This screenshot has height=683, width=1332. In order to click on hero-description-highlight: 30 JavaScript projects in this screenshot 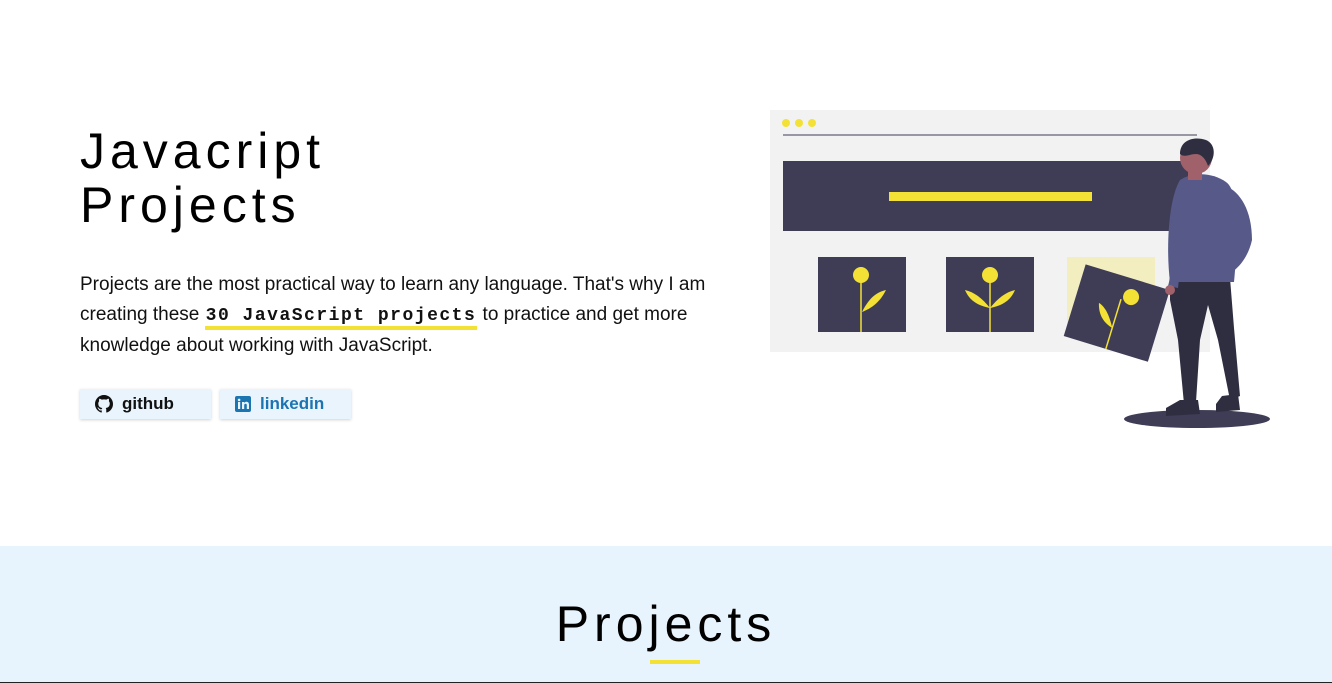, I will do `click(341, 318)`.